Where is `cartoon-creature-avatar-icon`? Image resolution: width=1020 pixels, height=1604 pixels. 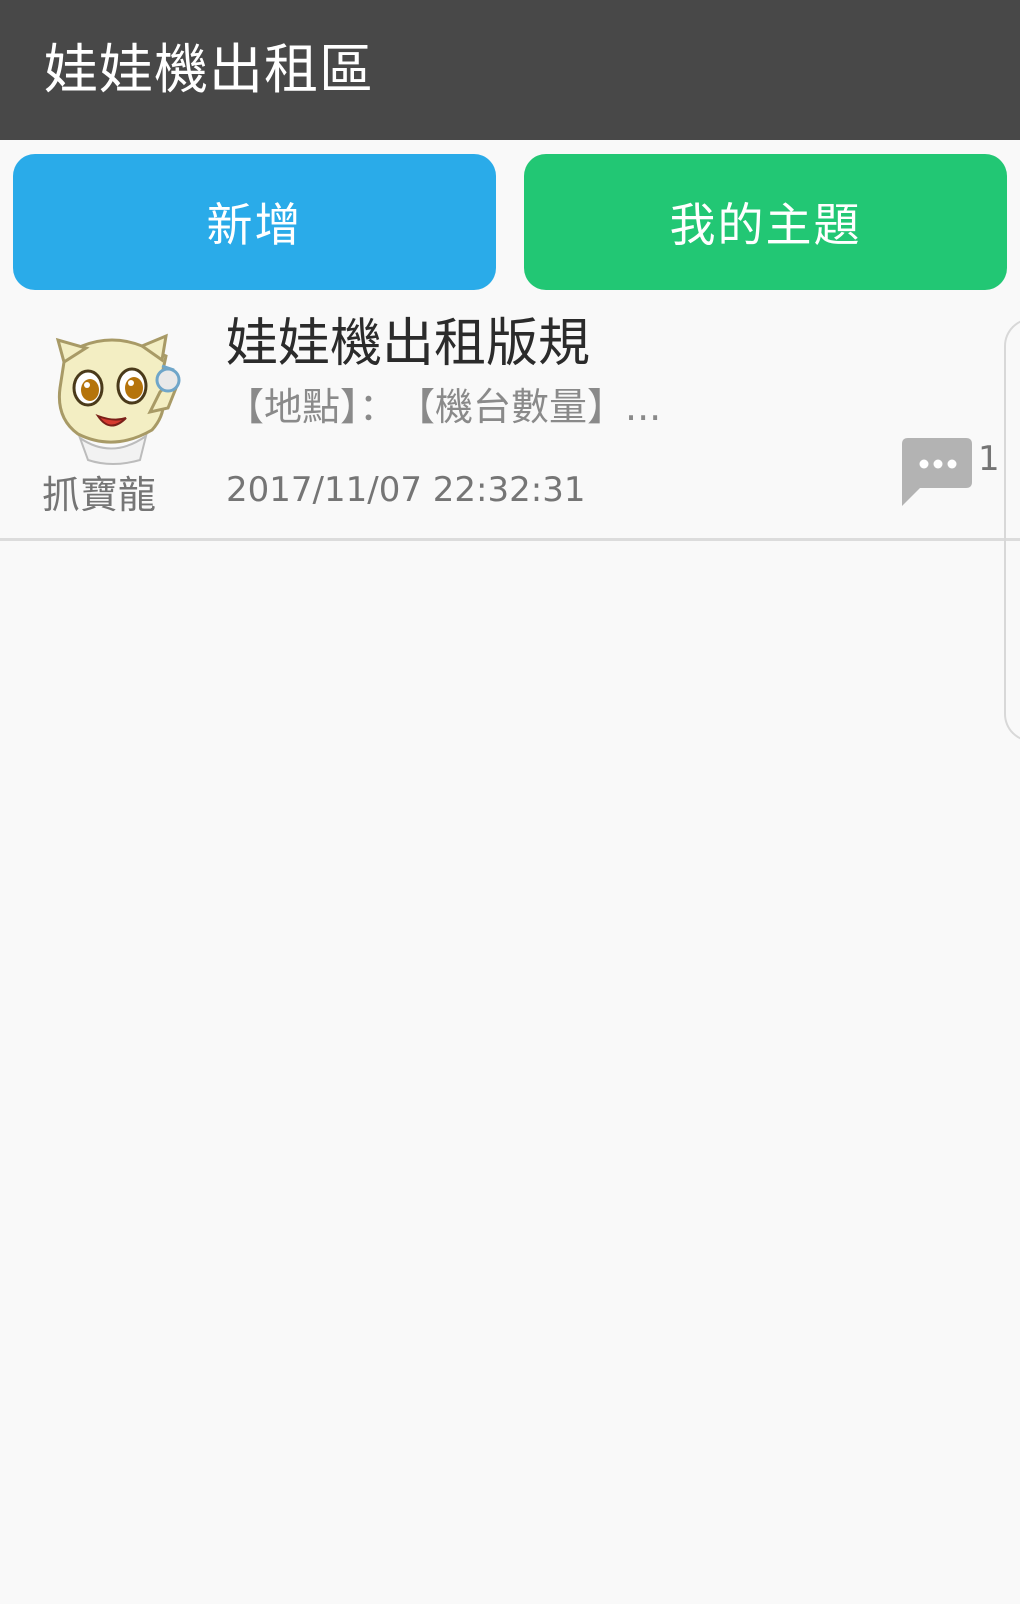 cartoon-creature-avatar-icon is located at coordinates (118, 399).